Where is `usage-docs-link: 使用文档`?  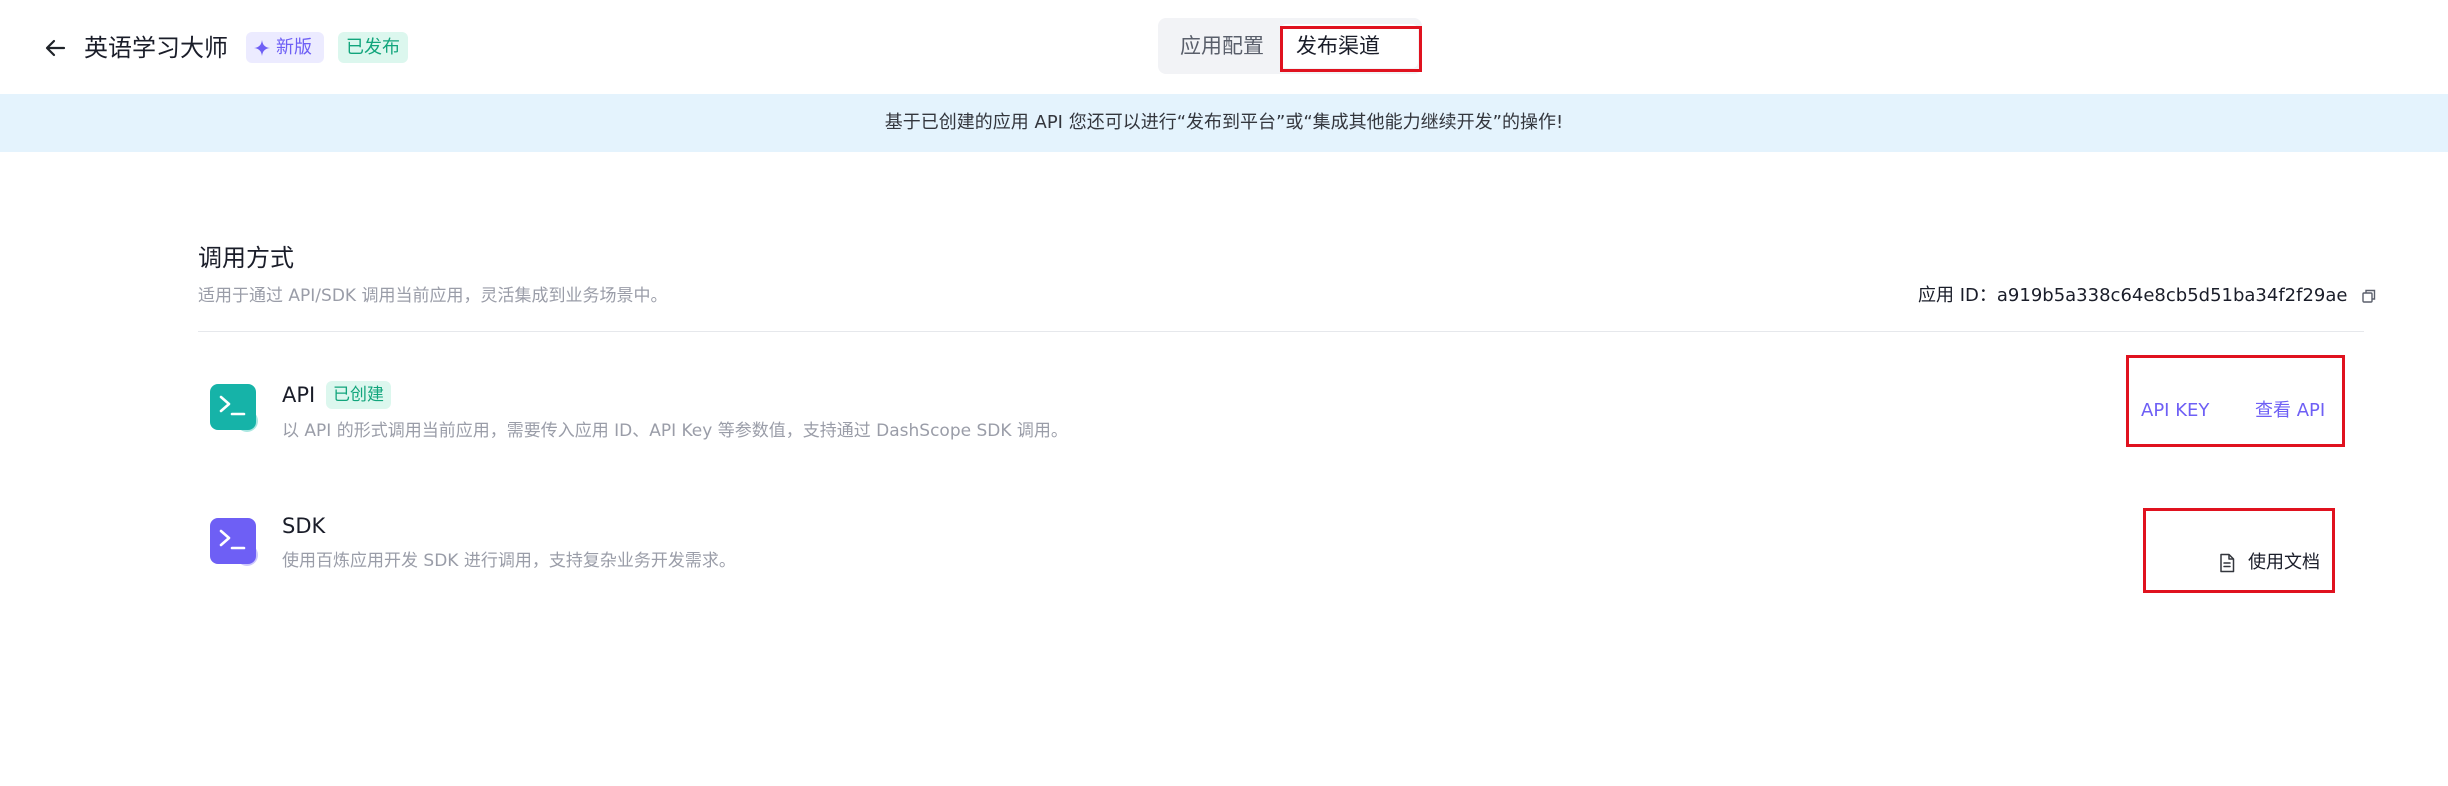
usage-docs-link: 使用文档 is located at coordinates (2269, 563).